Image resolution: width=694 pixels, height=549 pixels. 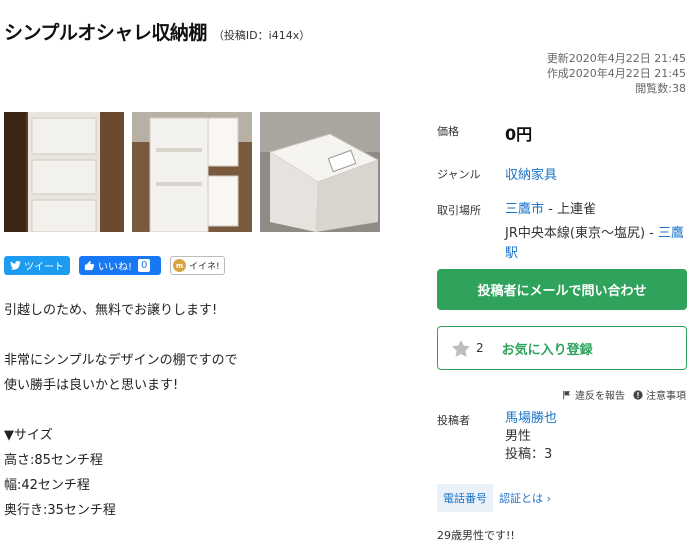 I want to click on place-row: 取引場所 三鷹市 - 上連雀 JR中央本線(東京〜塩尻) - 三鷹駅, so click(x=562, y=227).